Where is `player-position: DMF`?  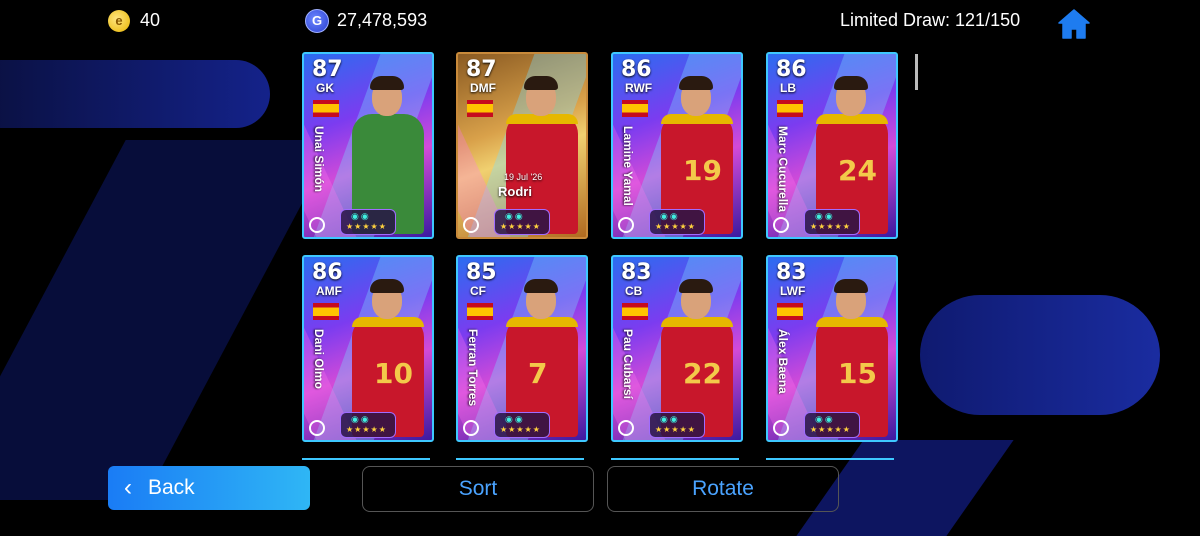 player-position: DMF is located at coordinates (483, 88).